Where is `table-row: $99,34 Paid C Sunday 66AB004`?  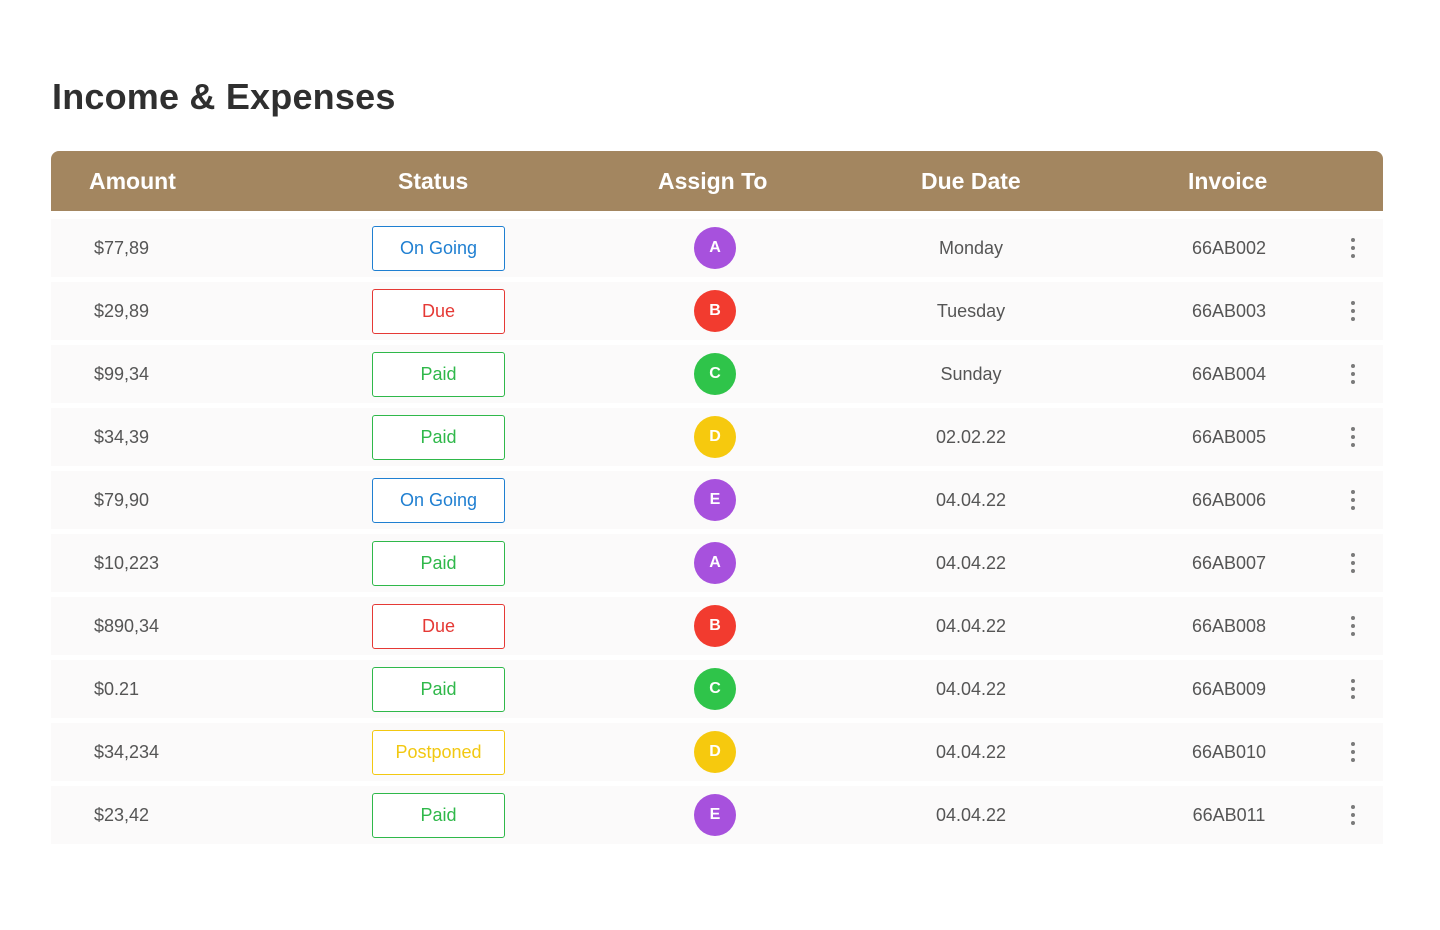
table-row: $99,34 Paid C Sunday 66AB004 is located at coordinates (717, 374).